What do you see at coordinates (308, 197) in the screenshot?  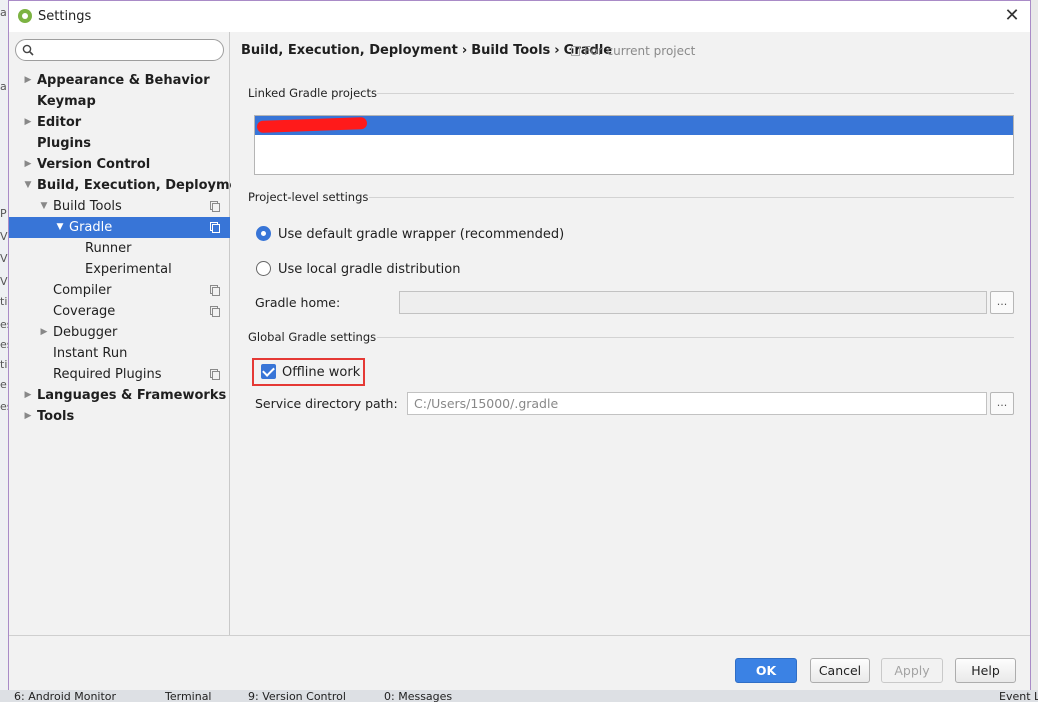 I see `project-level-title: Project-level settings` at bounding box center [308, 197].